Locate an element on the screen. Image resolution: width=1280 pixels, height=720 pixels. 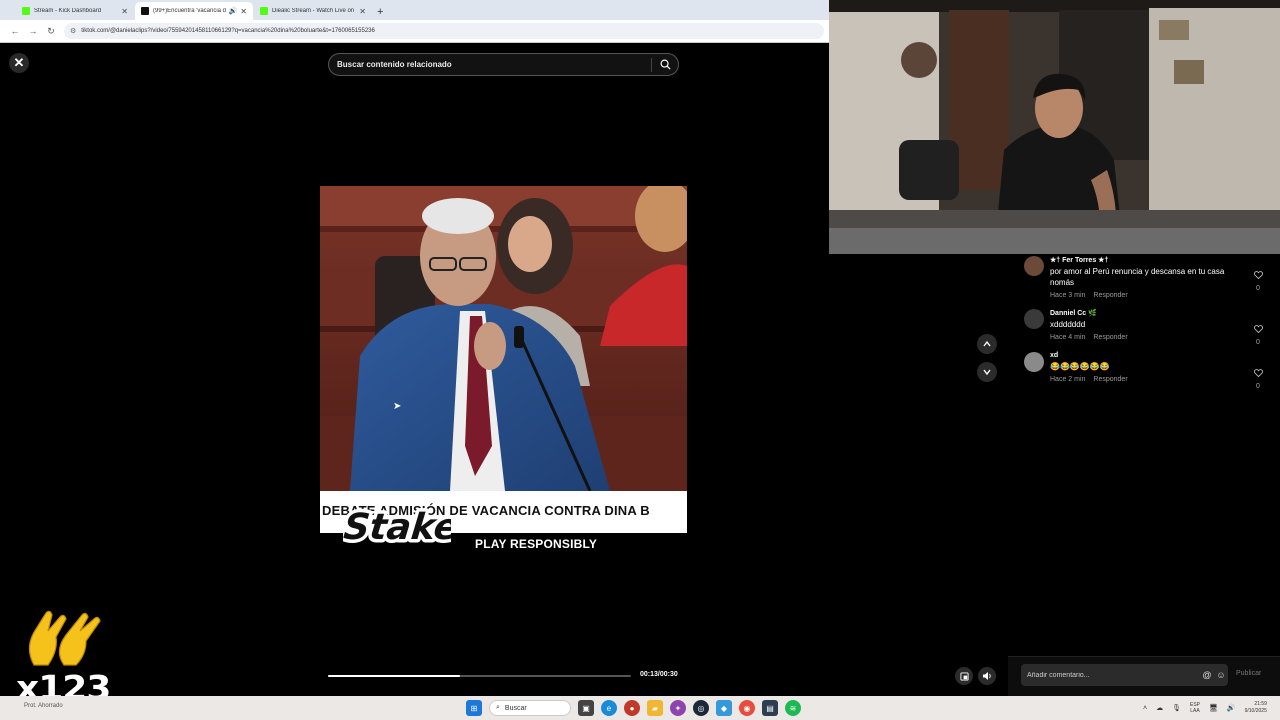
game-icon: ● is located at coordinates (632, 708).